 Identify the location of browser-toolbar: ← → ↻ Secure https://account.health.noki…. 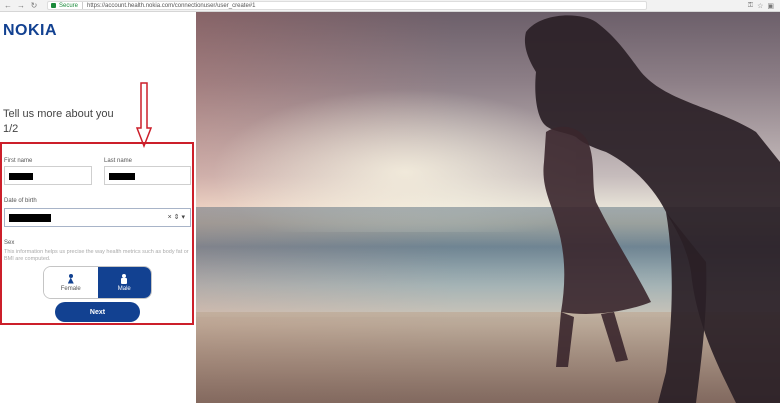
(390, 6).